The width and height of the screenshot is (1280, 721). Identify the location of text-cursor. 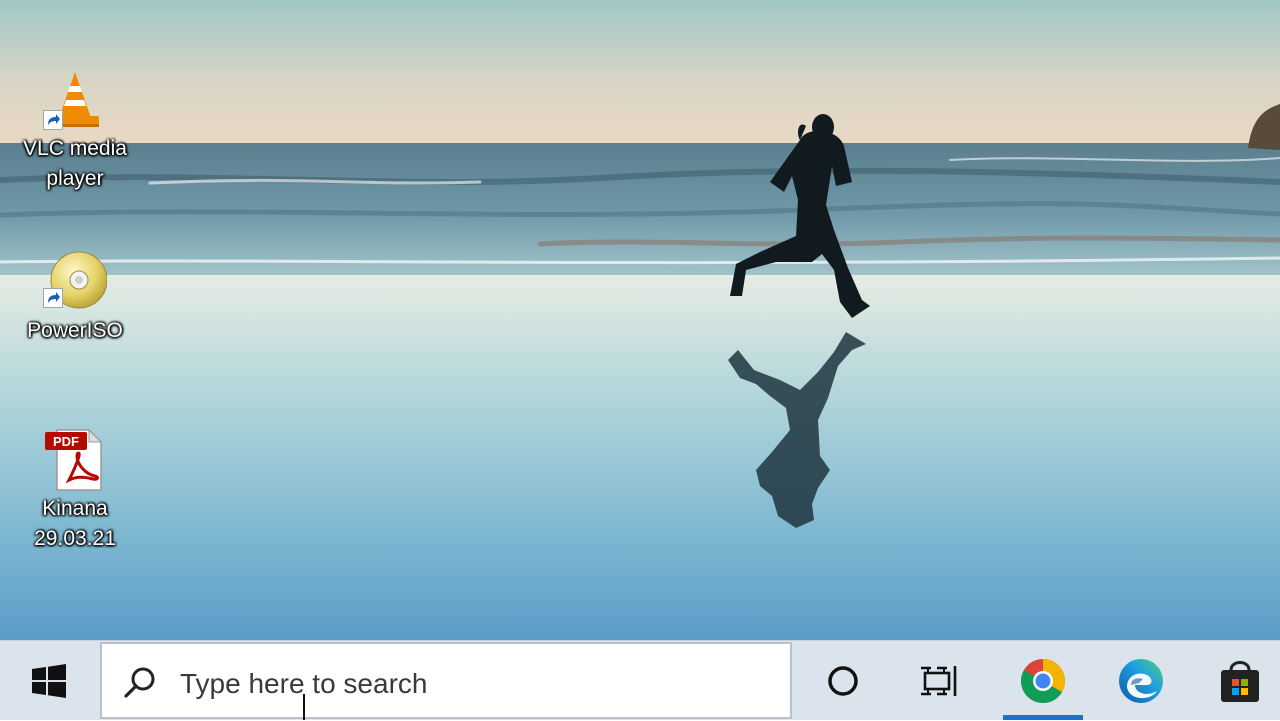
(304, 707).